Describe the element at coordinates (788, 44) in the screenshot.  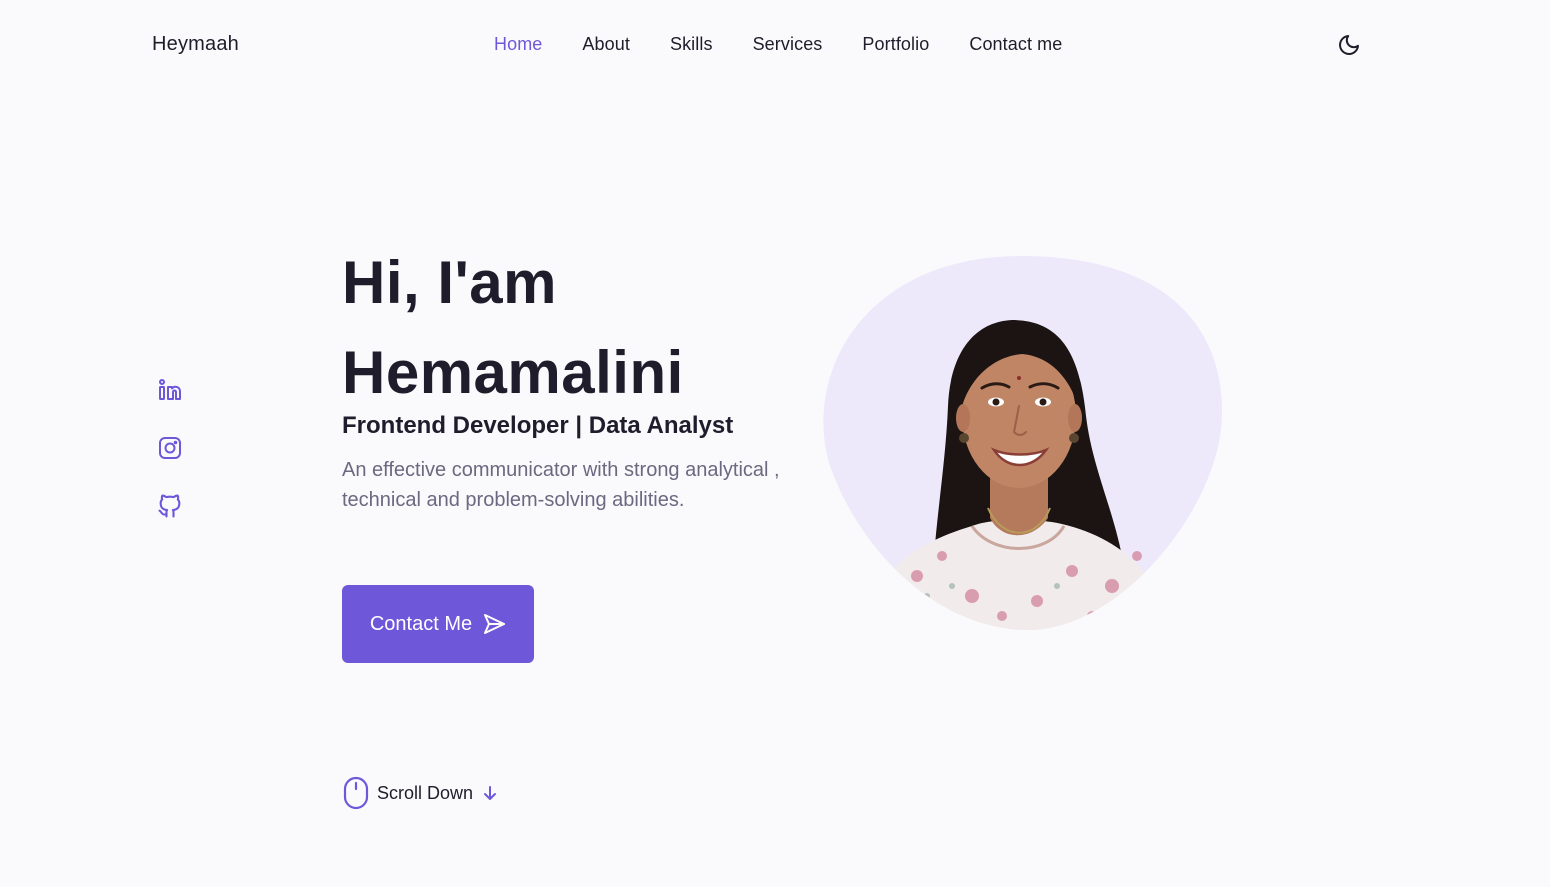
I see `nav-services: Services` at that location.